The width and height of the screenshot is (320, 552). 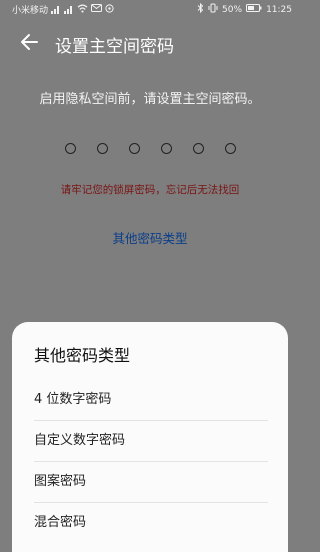 I want to click on warning-text: 请牢记您的锁屏密码，忘记后无法找回, so click(x=150, y=190).